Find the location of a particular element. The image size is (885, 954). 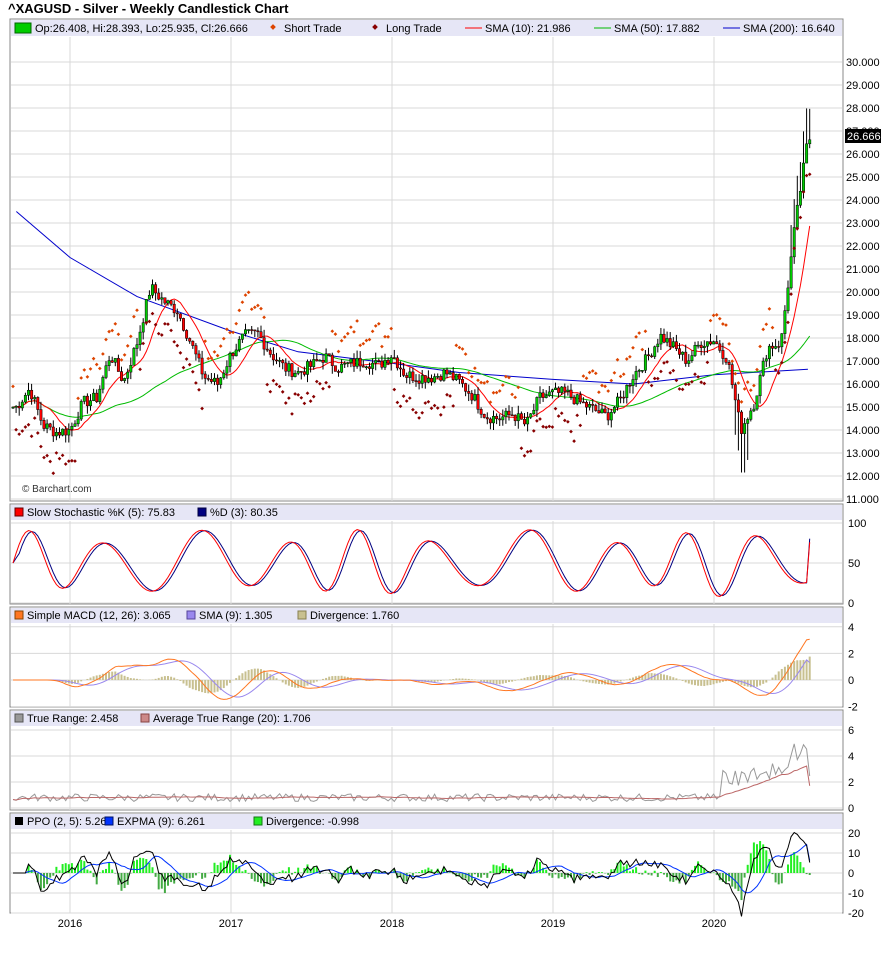

x-tick-label: 2019 is located at coordinates (553, 924).